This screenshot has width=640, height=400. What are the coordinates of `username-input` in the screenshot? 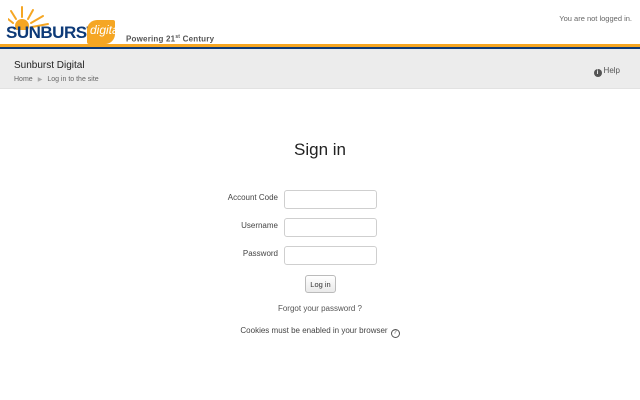 It's located at (330, 227).